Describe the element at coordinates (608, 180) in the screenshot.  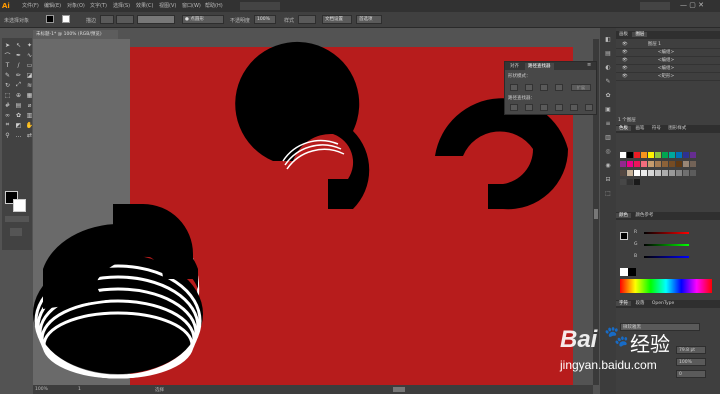
I see `align-icon: ⊟` at that location.